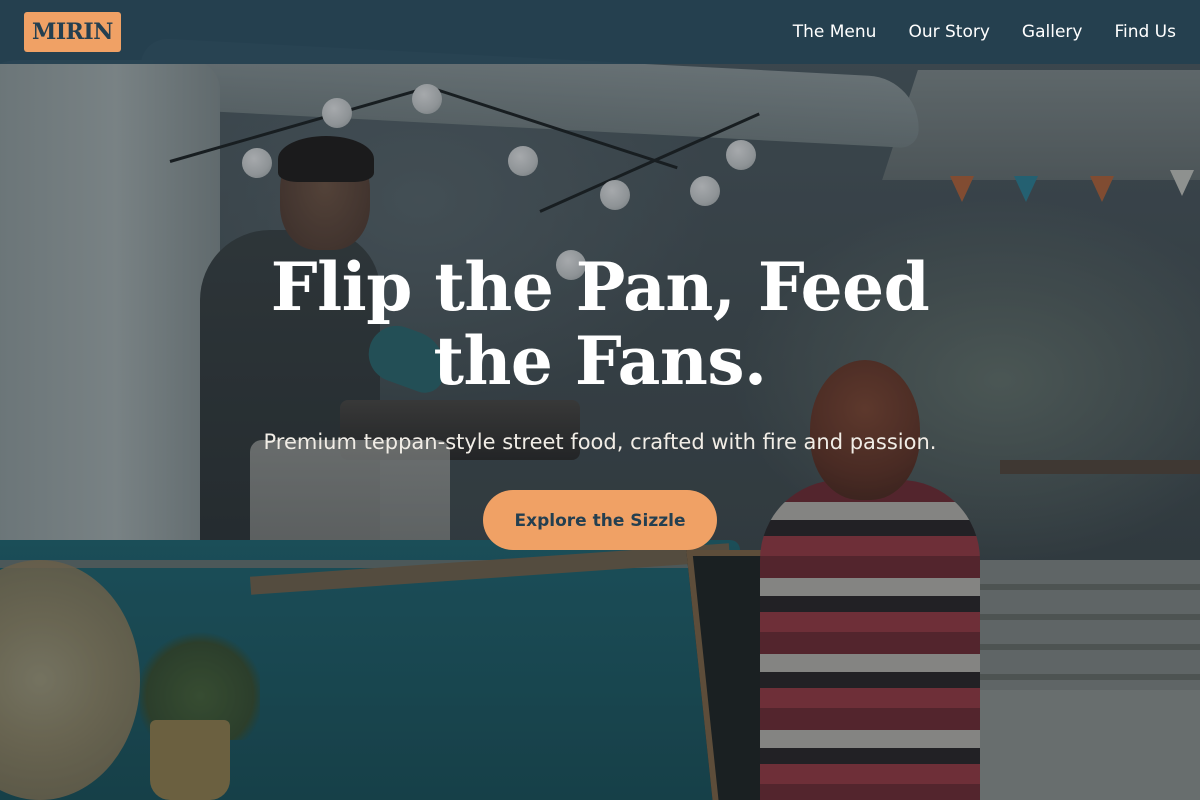 The width and height of the screenshot is (1200, 800). What do you see at coordinates (72, 32) in the screenshot?
I see `brand-logo: MIRIN` at bounding box center [72, 32].